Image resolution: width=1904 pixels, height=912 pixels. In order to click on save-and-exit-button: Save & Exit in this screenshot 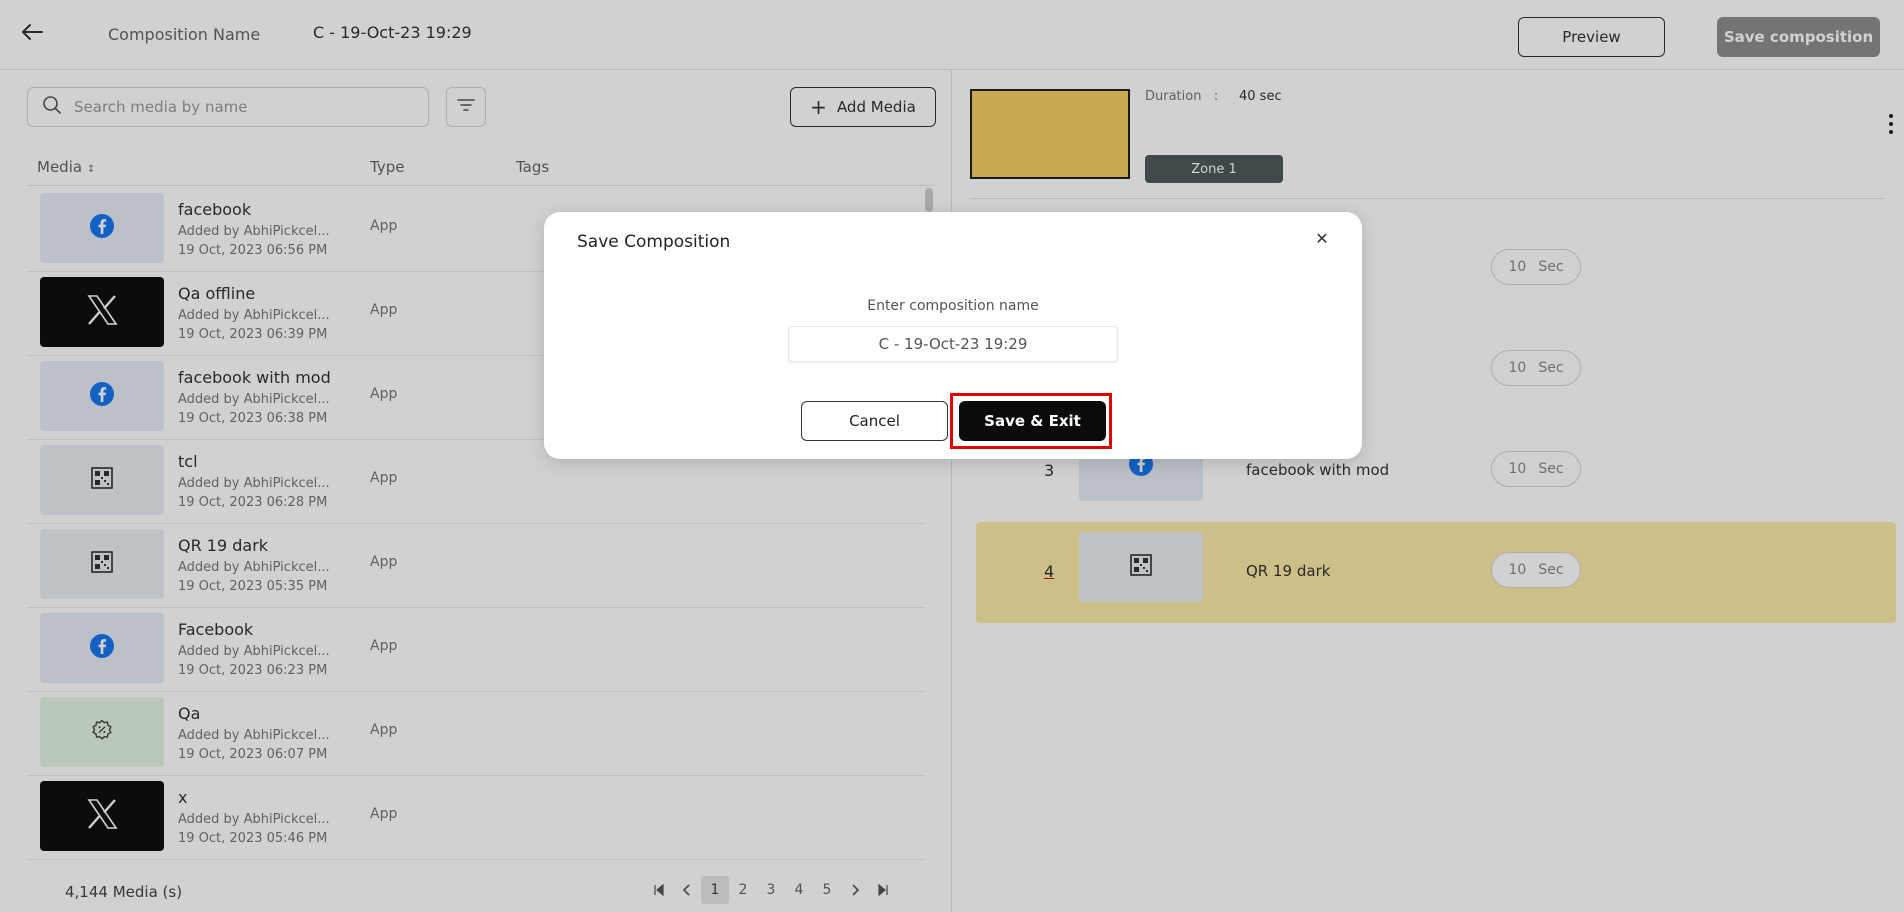, I will do `click(1032, 421)`.